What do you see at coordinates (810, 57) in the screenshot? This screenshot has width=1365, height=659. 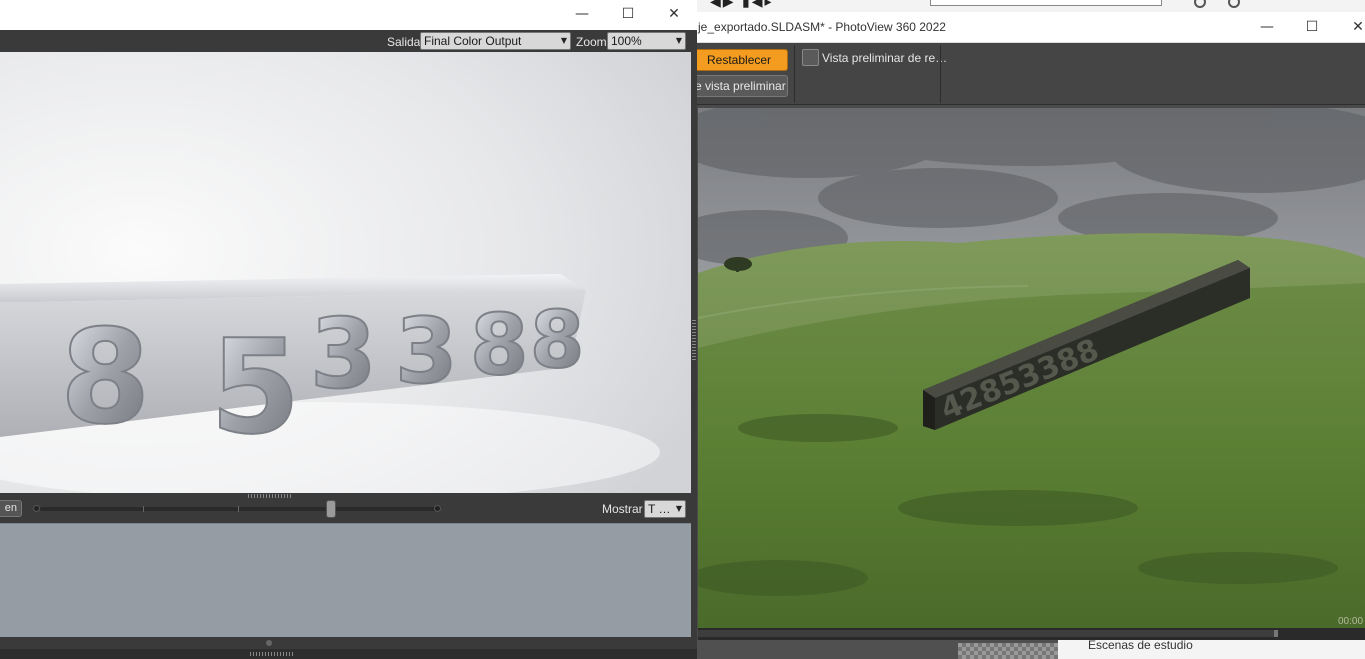 I see `preview-checkbox` at bounding box center [810, 57].